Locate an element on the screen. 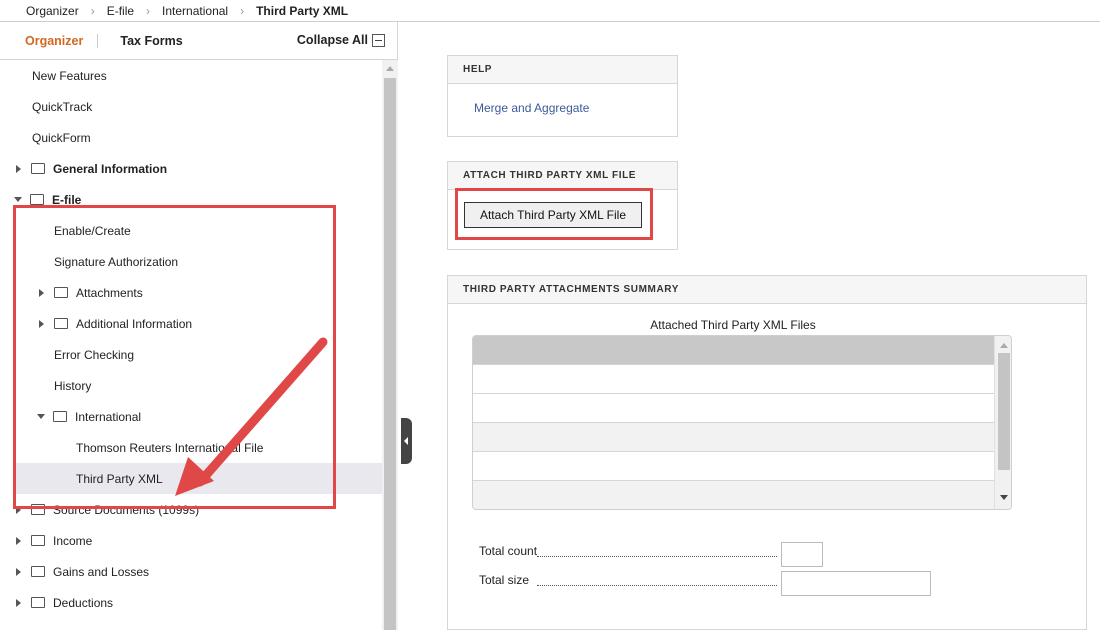 This screenshot has width=1100, height=630. tab-tax-forms: Tax Forms is located at coordinates (151, 41).